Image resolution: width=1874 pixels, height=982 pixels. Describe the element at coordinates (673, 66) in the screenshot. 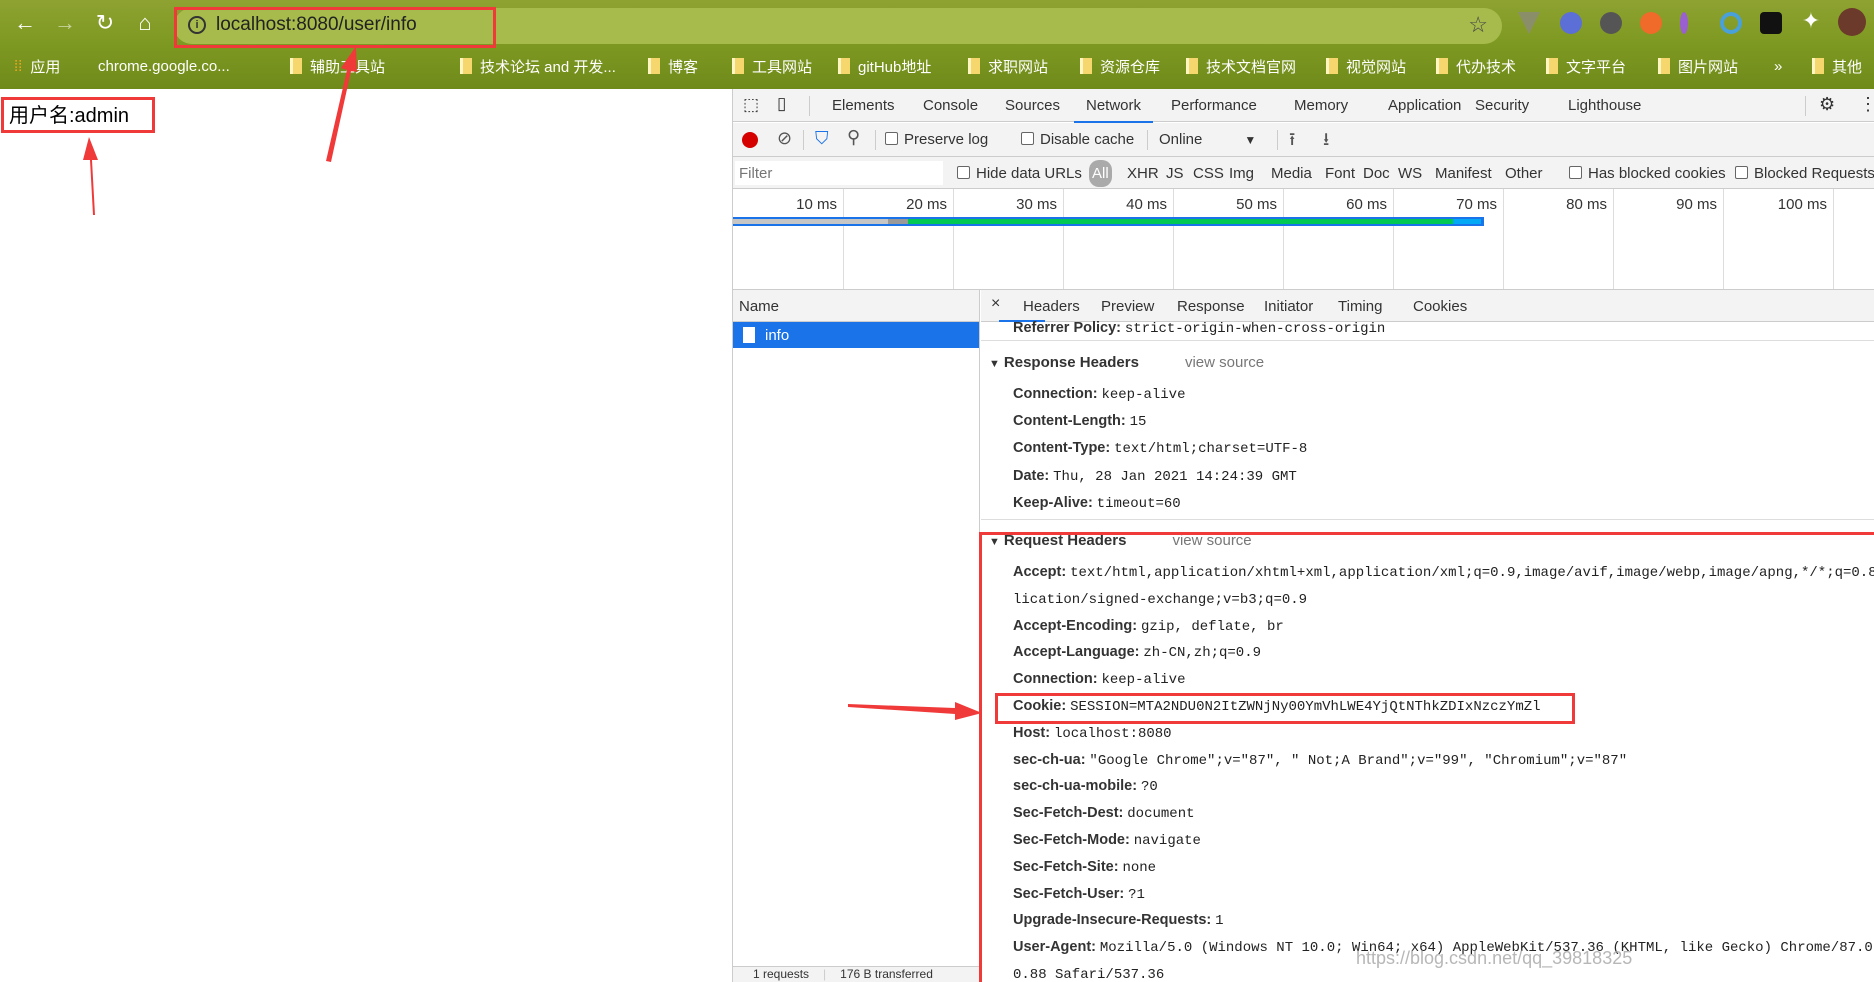

I see `bookmark-item: 博客` at that location.